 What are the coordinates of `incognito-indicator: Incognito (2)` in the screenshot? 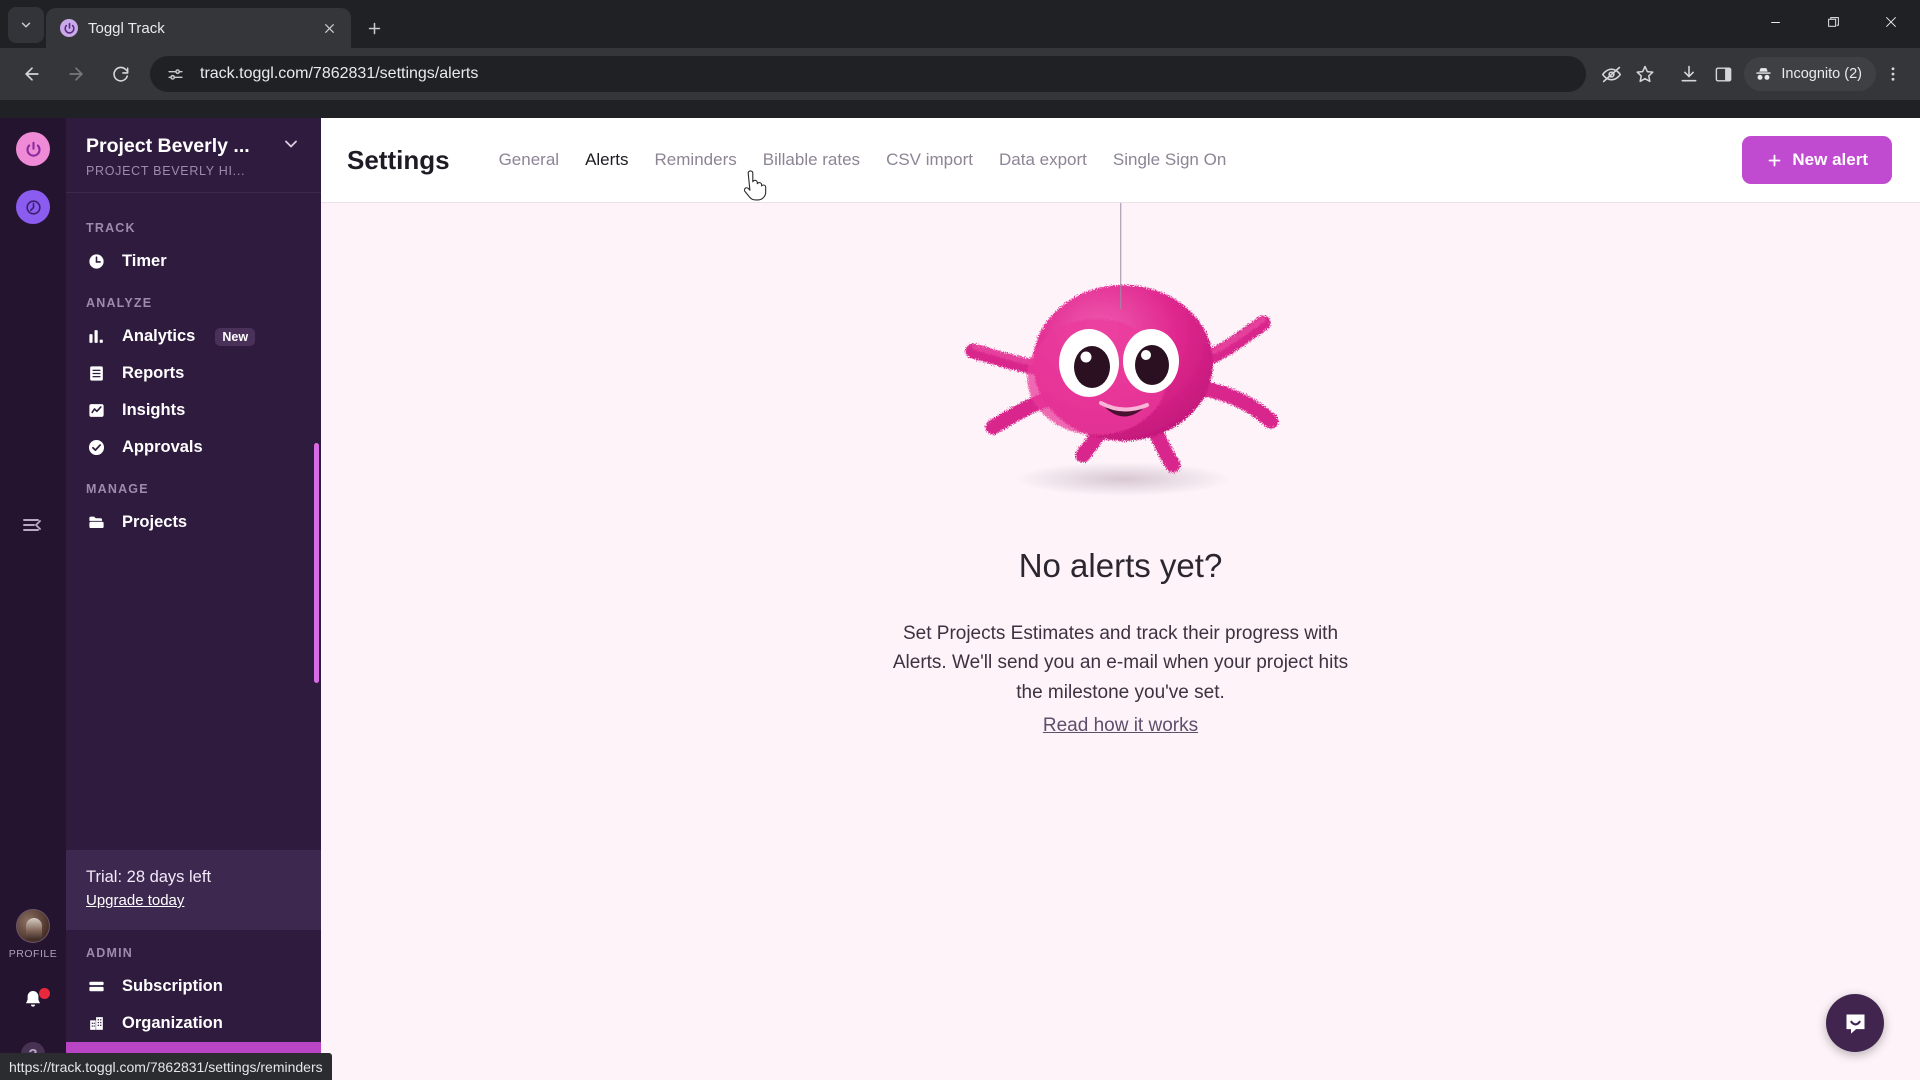 It's located at (1810, 74).